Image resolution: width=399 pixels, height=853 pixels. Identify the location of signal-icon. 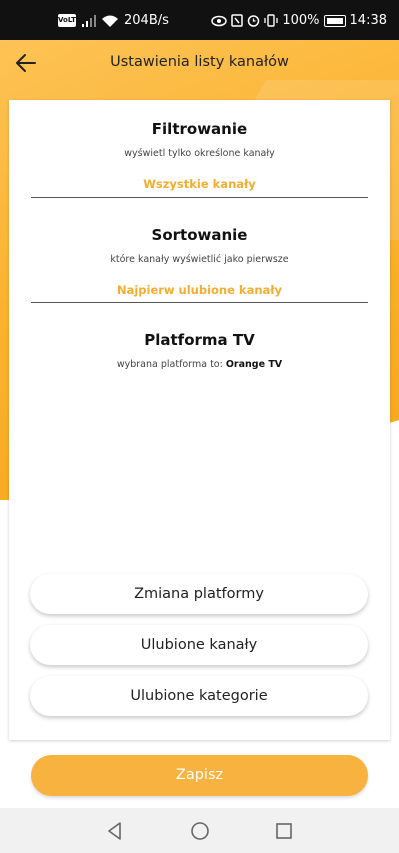
(89, 20).